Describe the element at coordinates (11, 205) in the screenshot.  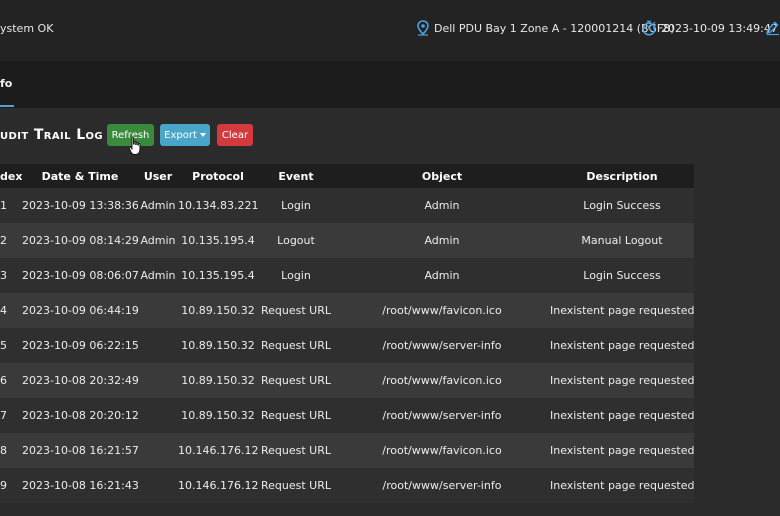
I see `cell-index: 1` at that location.